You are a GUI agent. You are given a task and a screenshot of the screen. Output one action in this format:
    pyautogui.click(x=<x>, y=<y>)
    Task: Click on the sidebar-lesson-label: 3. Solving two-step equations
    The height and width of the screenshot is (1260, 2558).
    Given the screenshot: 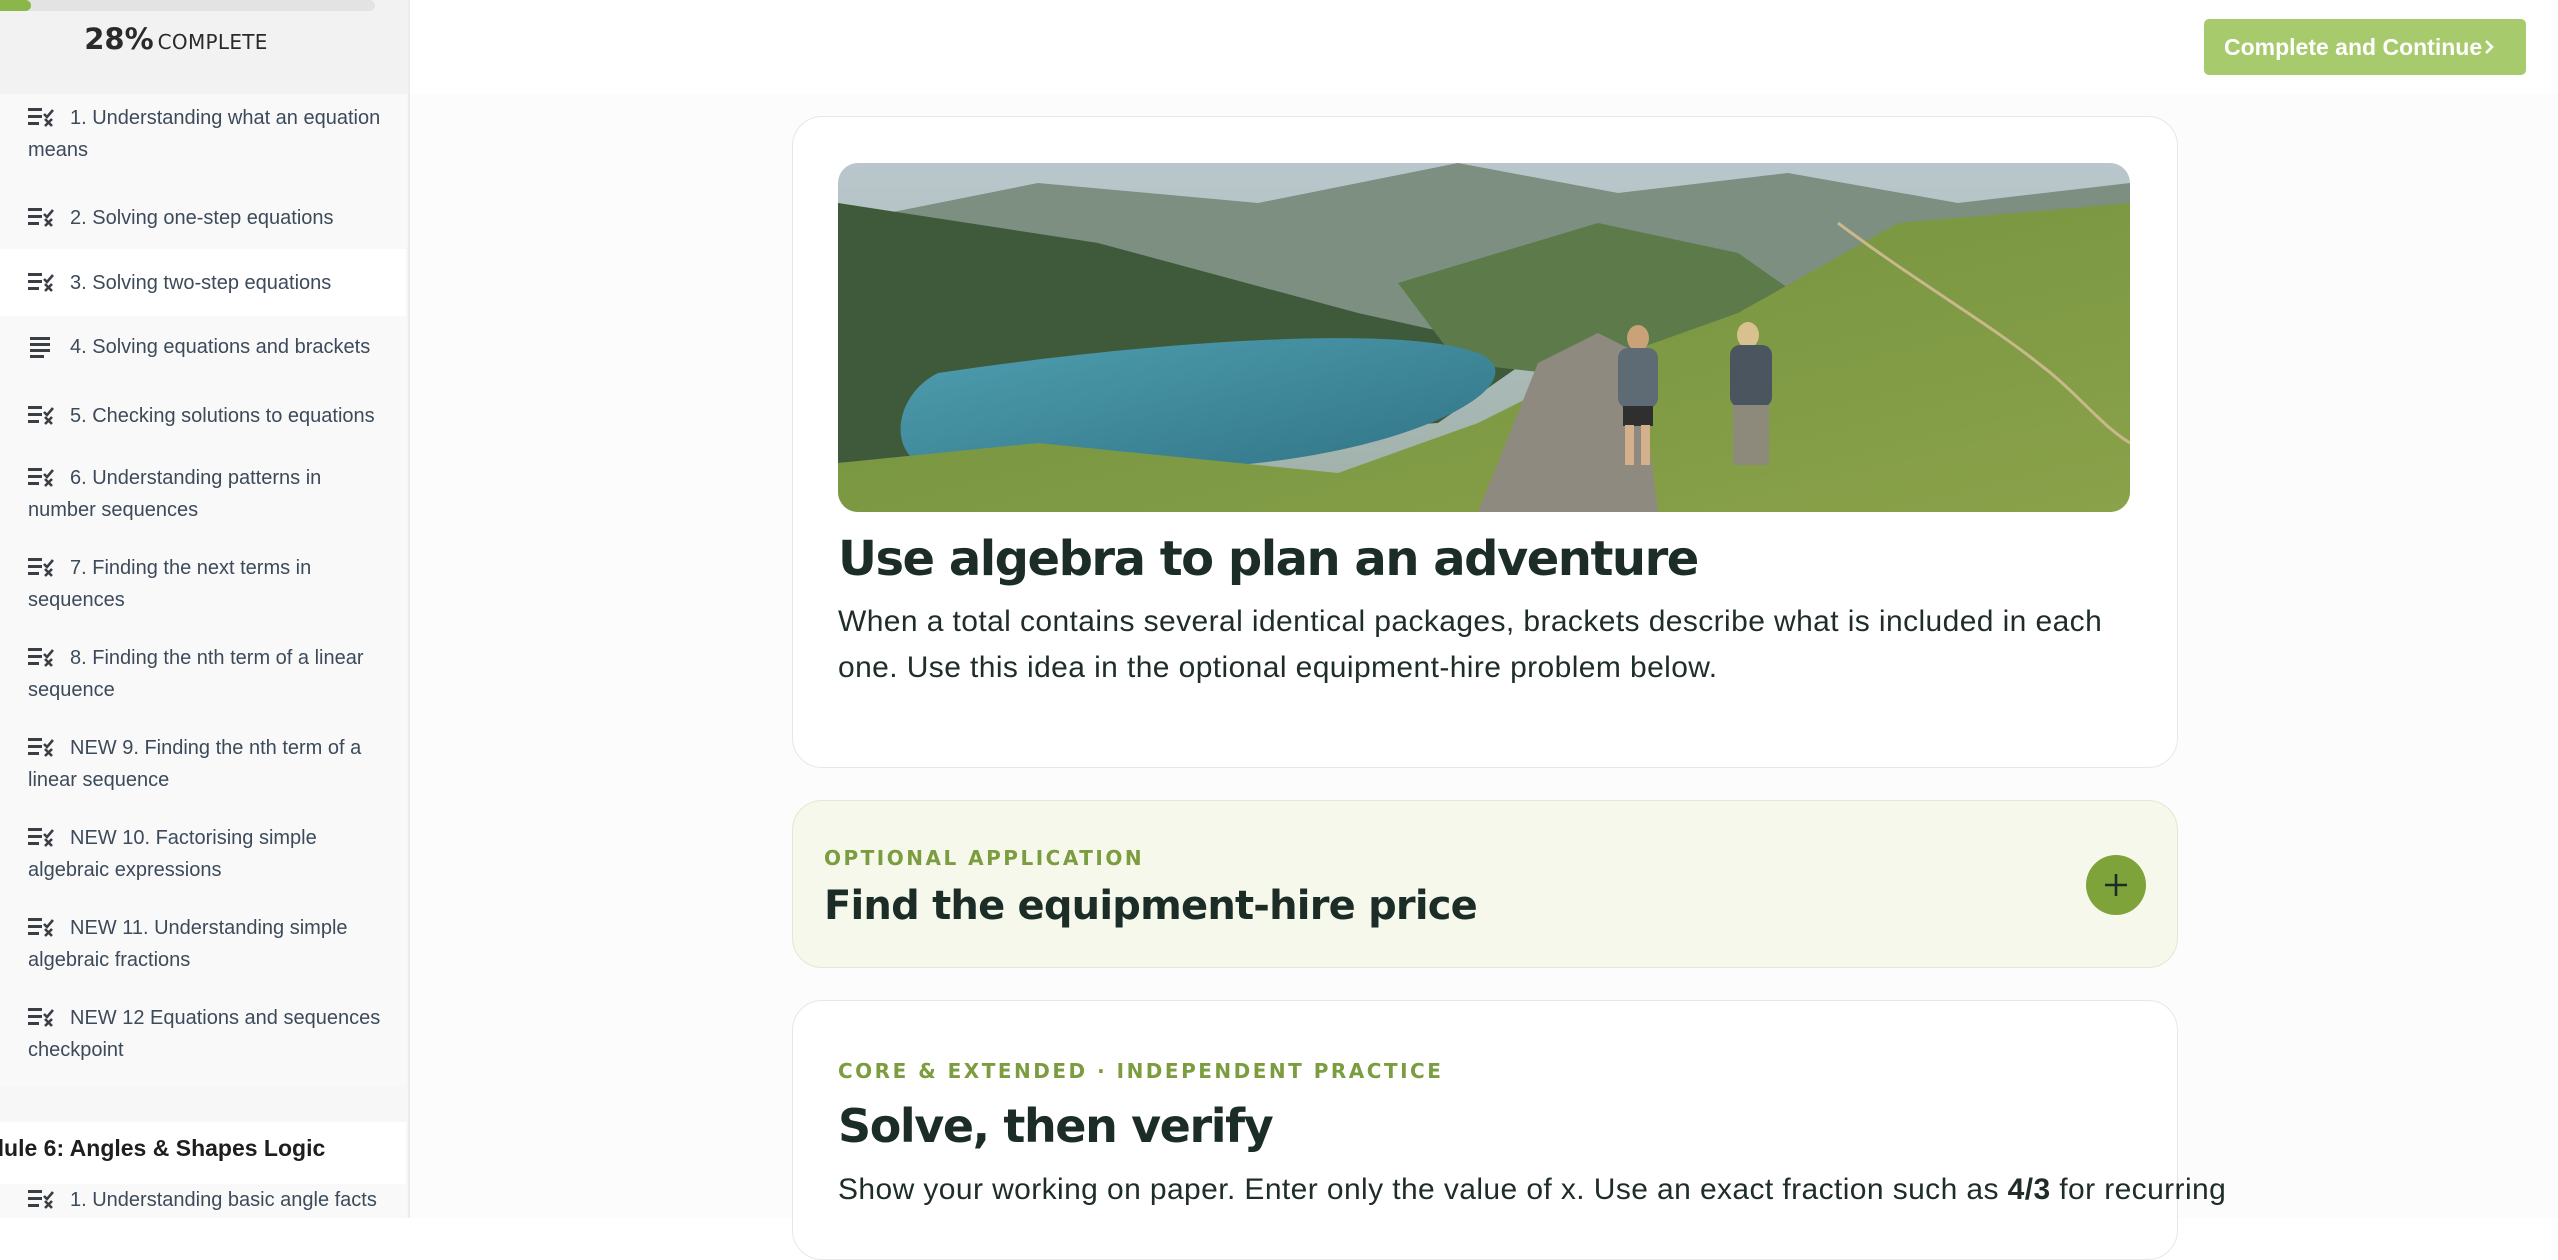 What is the action you would take?
    pyautogui.click(x=201, y=283)
    